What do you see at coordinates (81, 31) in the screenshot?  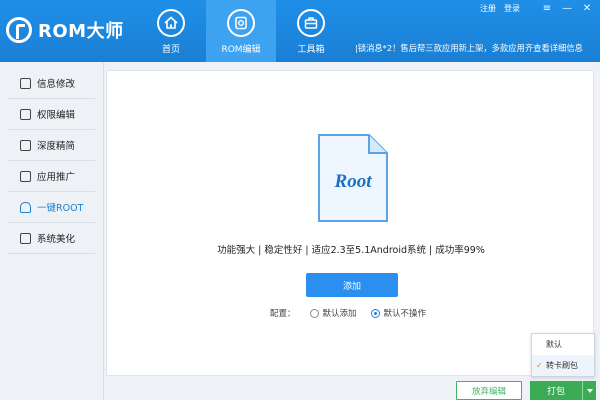 I see `logo-text: ROM大师` at bounding box center [81, 31].